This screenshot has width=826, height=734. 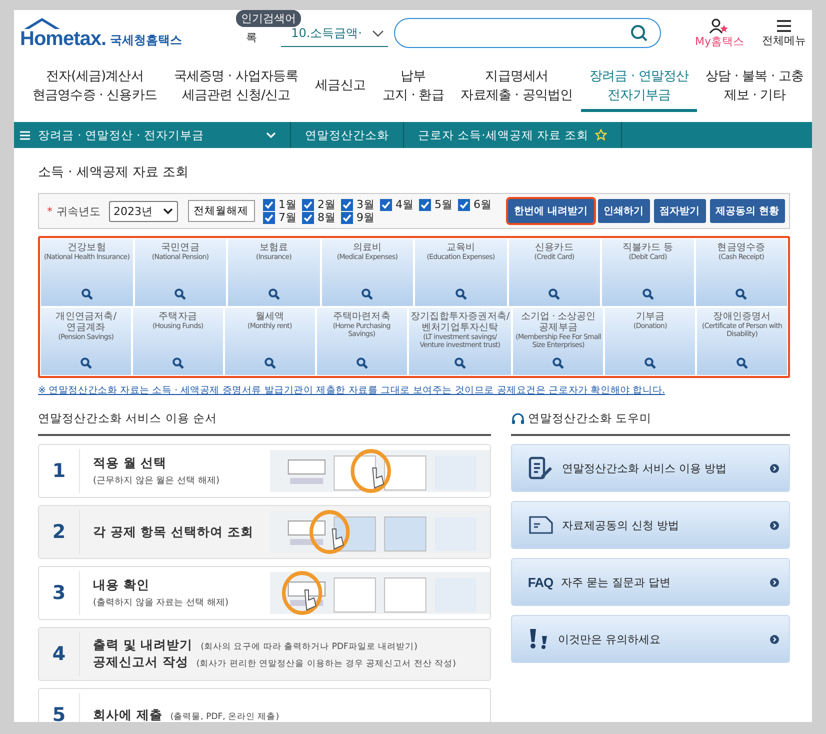 What do you see at coordinates (121, 135) in the screenshot?
I see `breadcrumb-item: 장려금 · 연말정산 · 전자기부금` at bounding box center [121, 135].